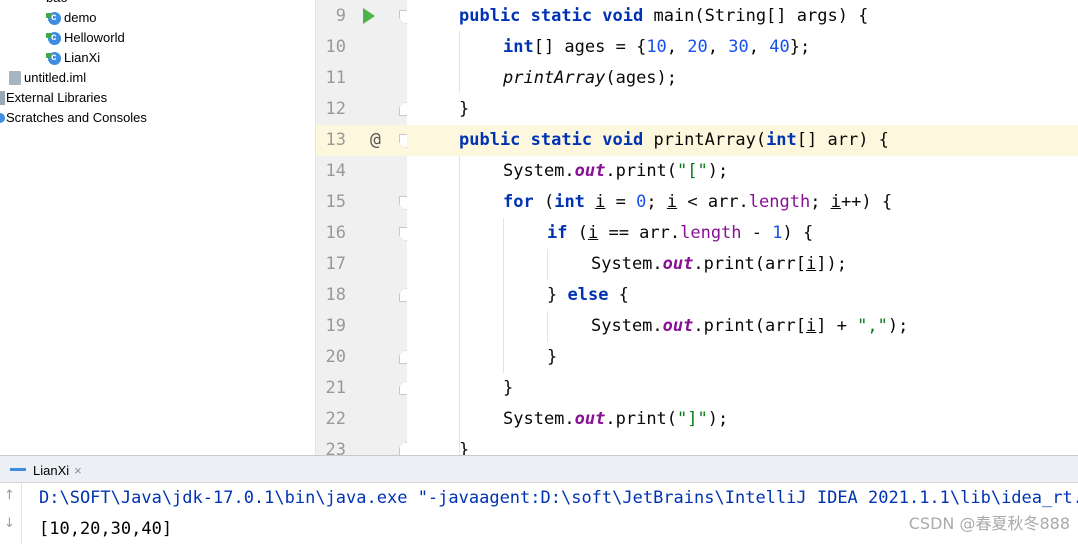 This screenshot has width=1078, height=544. I want to click on code-line-17: System.out.print(arr[i]);, so click(719, 264).